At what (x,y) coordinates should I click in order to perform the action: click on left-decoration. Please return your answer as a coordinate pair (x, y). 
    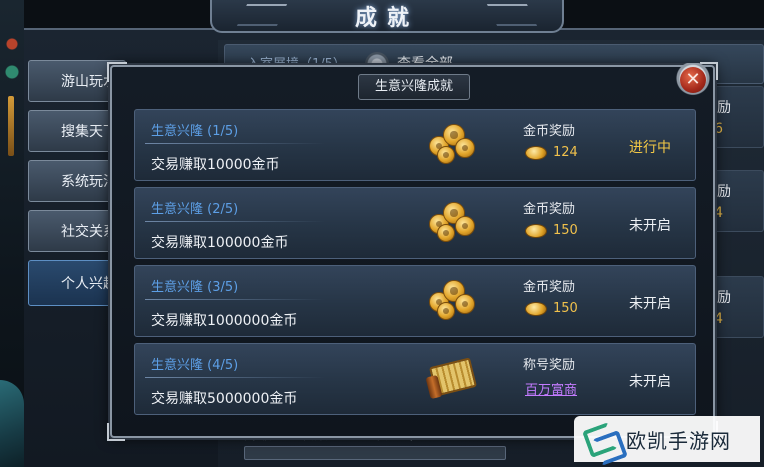
    Looking at the image, I should click on (12, 233).